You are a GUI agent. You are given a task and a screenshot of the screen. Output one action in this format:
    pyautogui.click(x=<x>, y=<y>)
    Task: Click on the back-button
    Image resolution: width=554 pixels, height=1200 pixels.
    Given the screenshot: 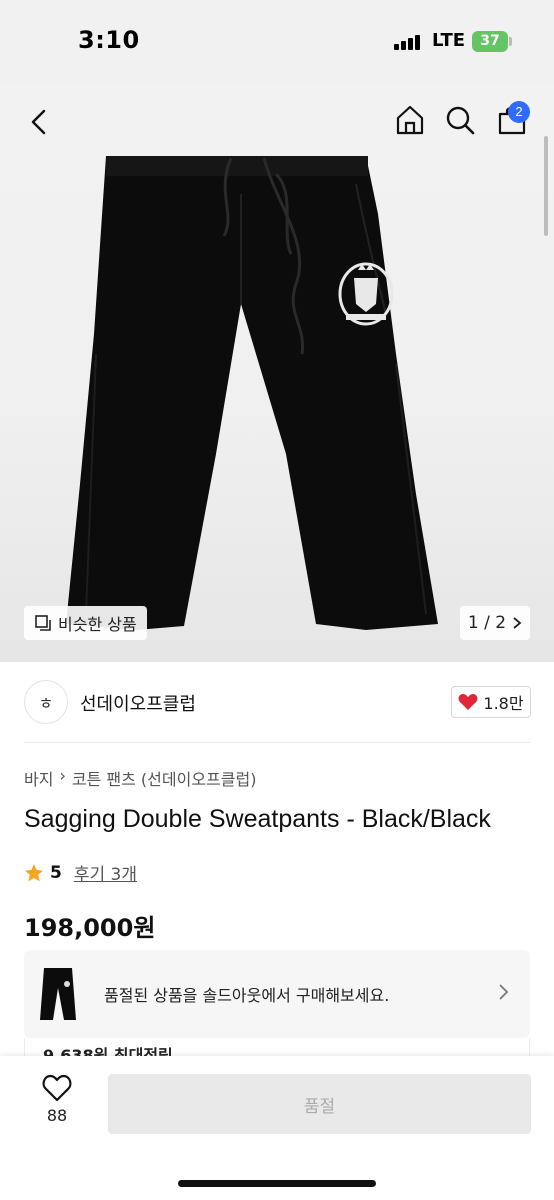 What is the action you would take?
    pyautogui.click(x=40, y=122)
    